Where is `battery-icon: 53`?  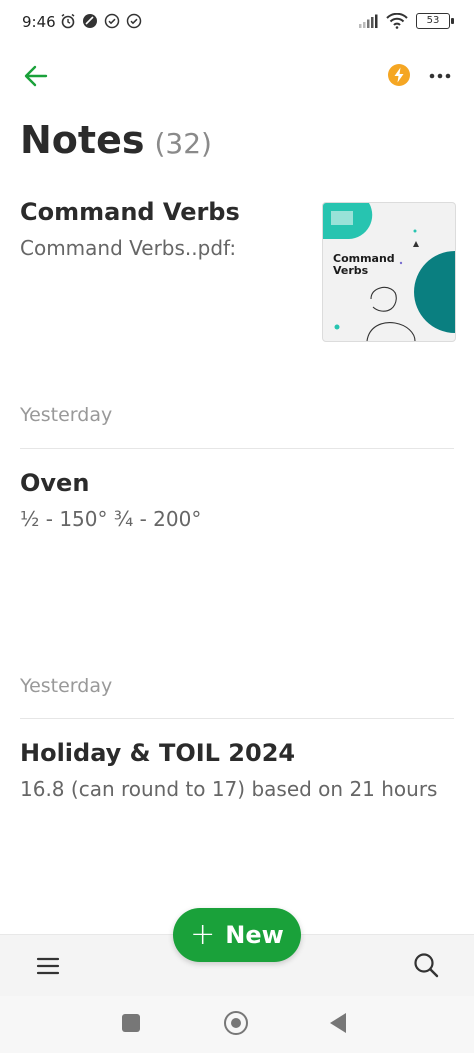
battery-icon: 53 is located at coordinates (435, 21).